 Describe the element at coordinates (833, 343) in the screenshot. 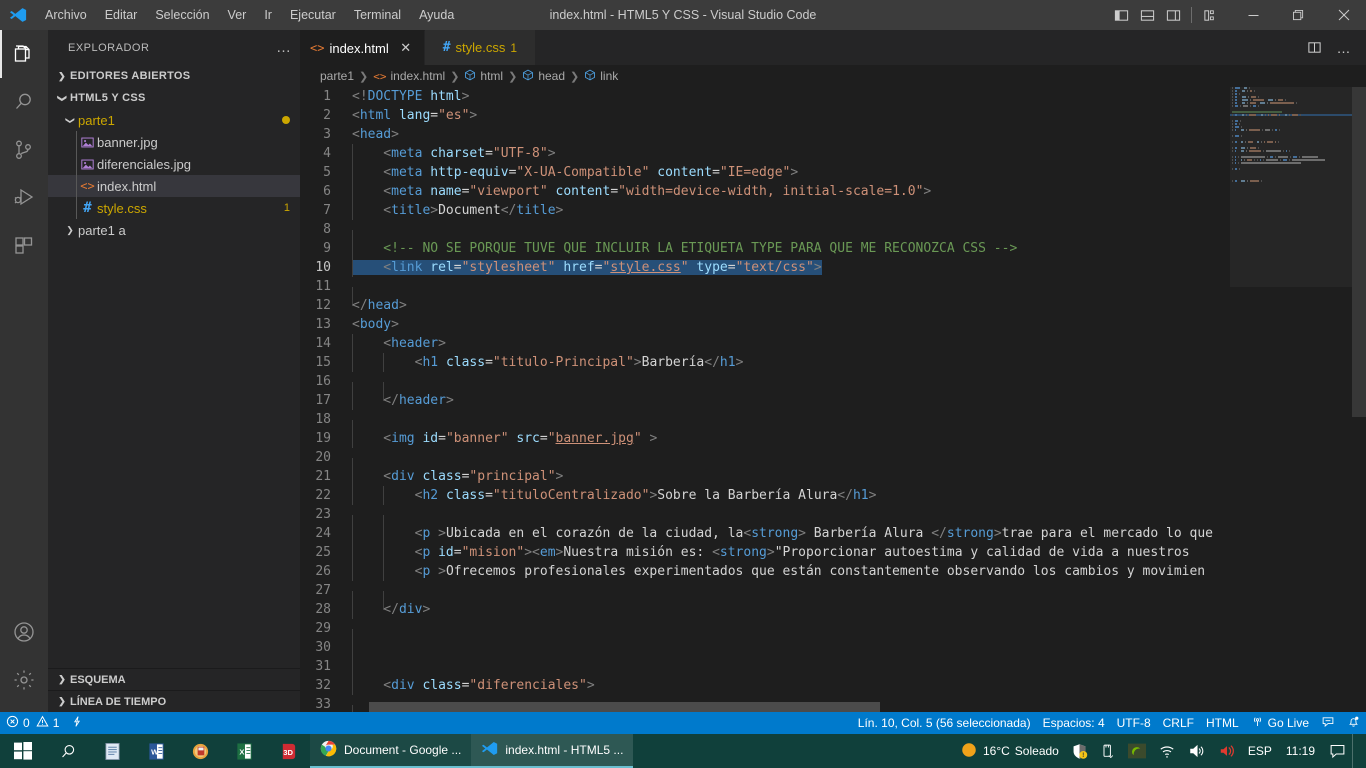

I see `code-line: 14 <header>` at that location.